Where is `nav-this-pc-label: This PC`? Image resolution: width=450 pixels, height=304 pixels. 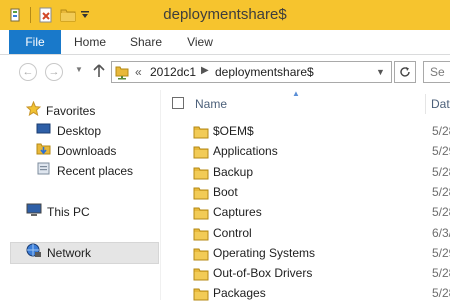 nav-this-pc-label: This PC is located at coordinates (68, 212).